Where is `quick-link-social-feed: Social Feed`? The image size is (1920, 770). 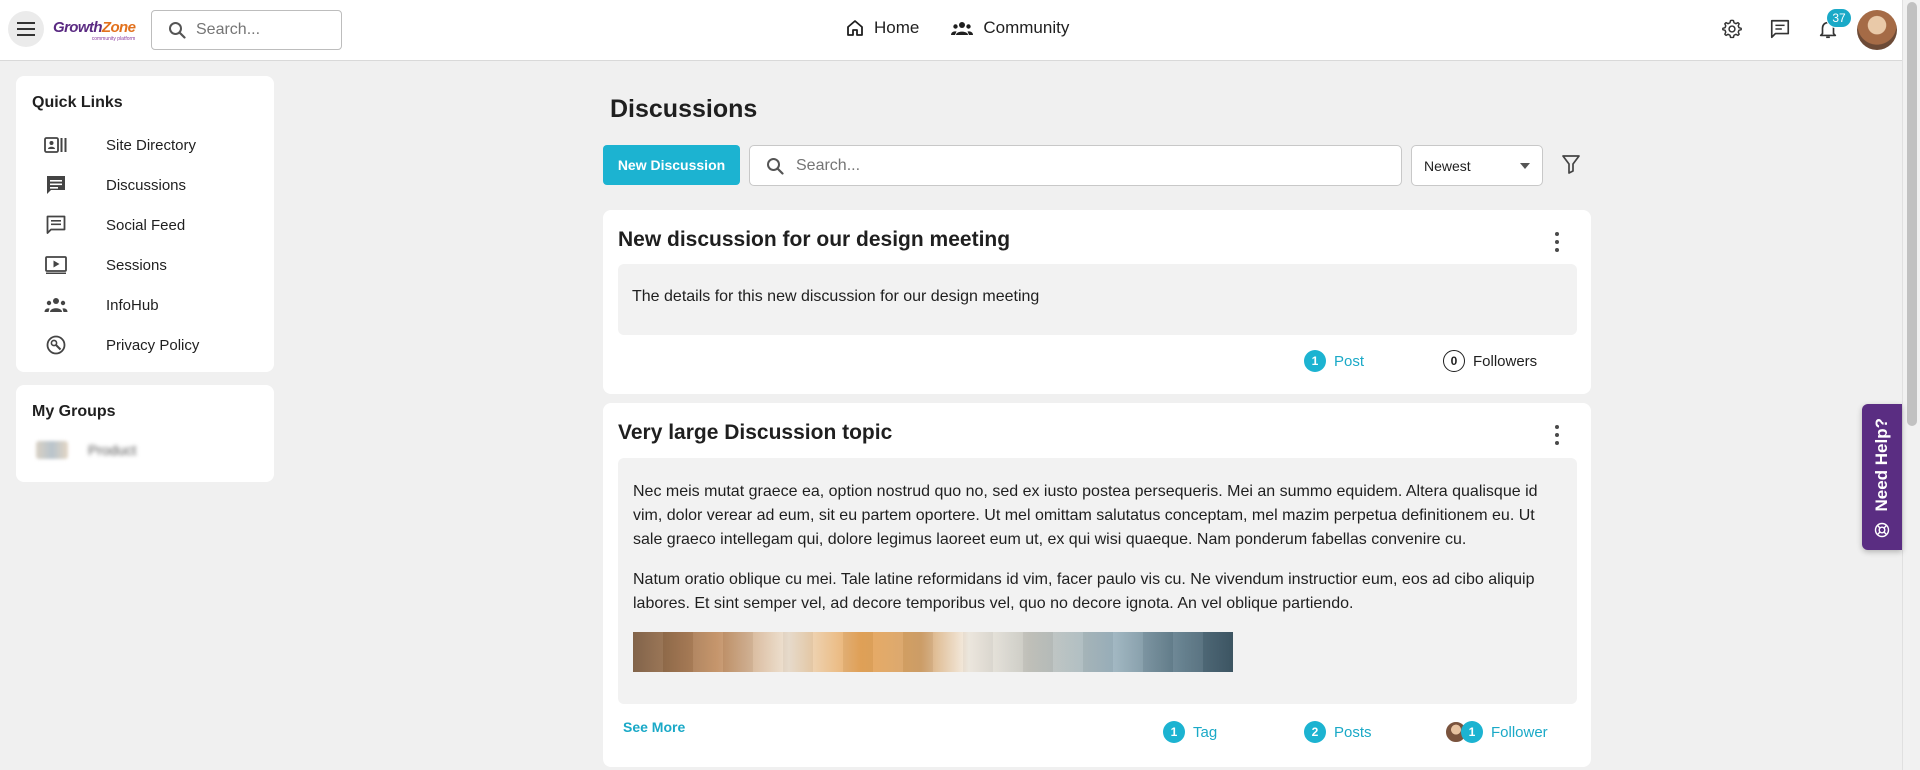 quick-link-social-feed: Social Feed is located at coordinates (111, 225).